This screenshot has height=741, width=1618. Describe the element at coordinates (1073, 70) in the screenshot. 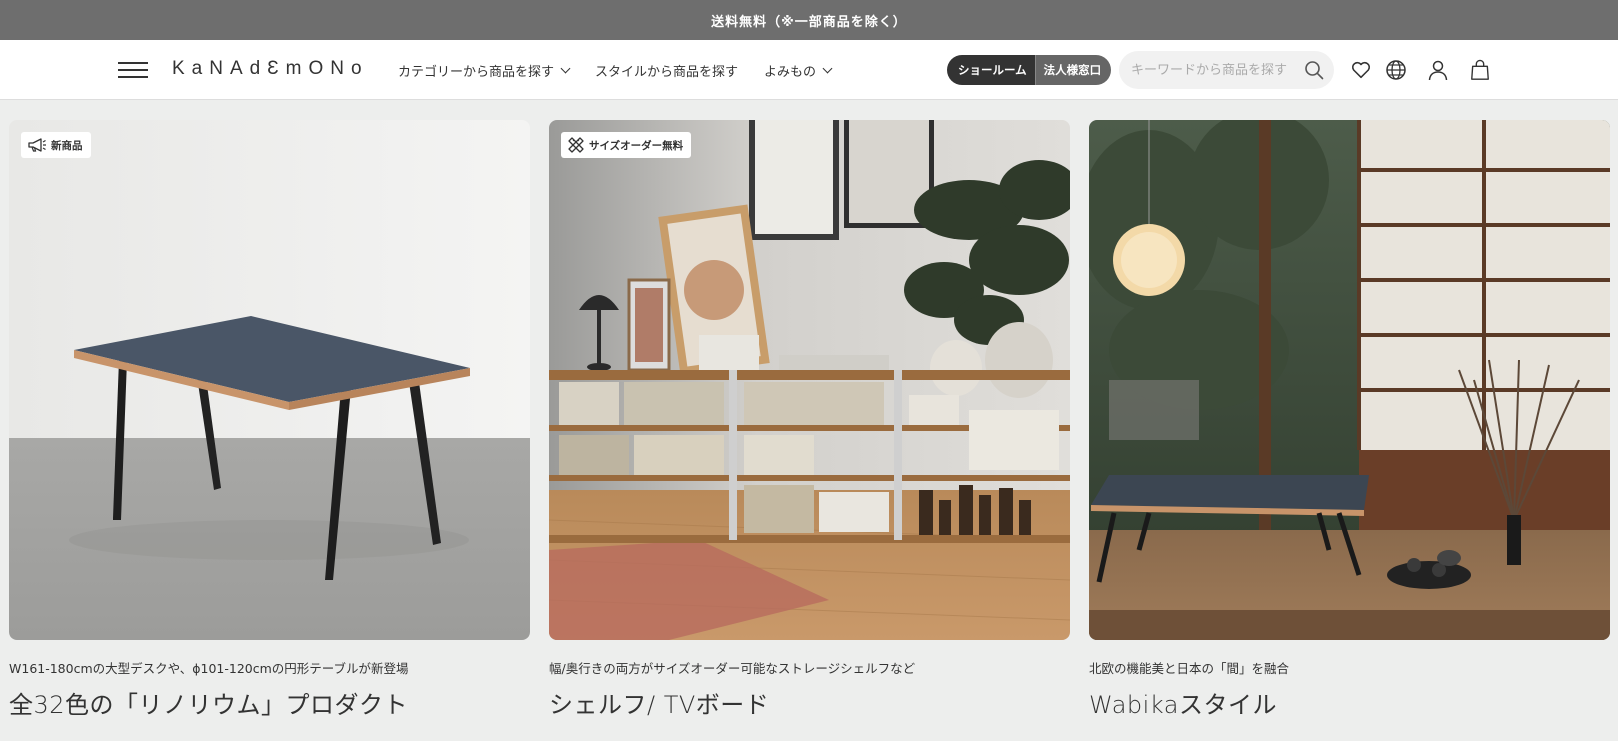

I see `corporate-button: 法人様窓口` at that location.